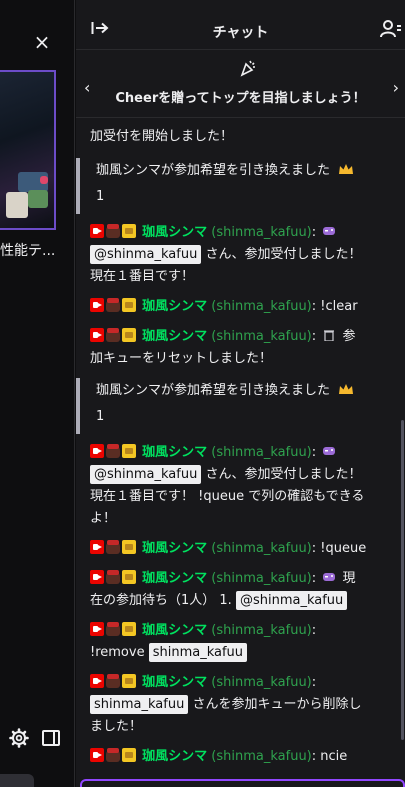 The width and height of the screenshot is (405, 787). What do you see at coordinates (241, 137) in the screenshot?
I see `chat-message: 加受付を開始しました！` at bounding box center [241, 137].